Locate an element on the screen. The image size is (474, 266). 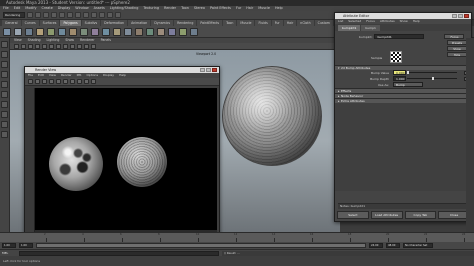
bookmark-icon is located at coordinates (23, 46).